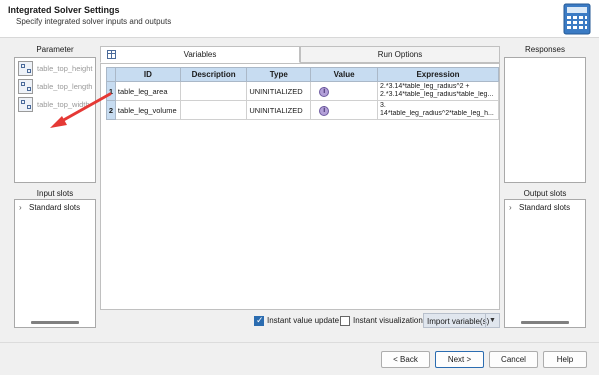 This screenshot has height=375, width=599. I want to click on parameter-label: table_top_width, so click(63, 104).